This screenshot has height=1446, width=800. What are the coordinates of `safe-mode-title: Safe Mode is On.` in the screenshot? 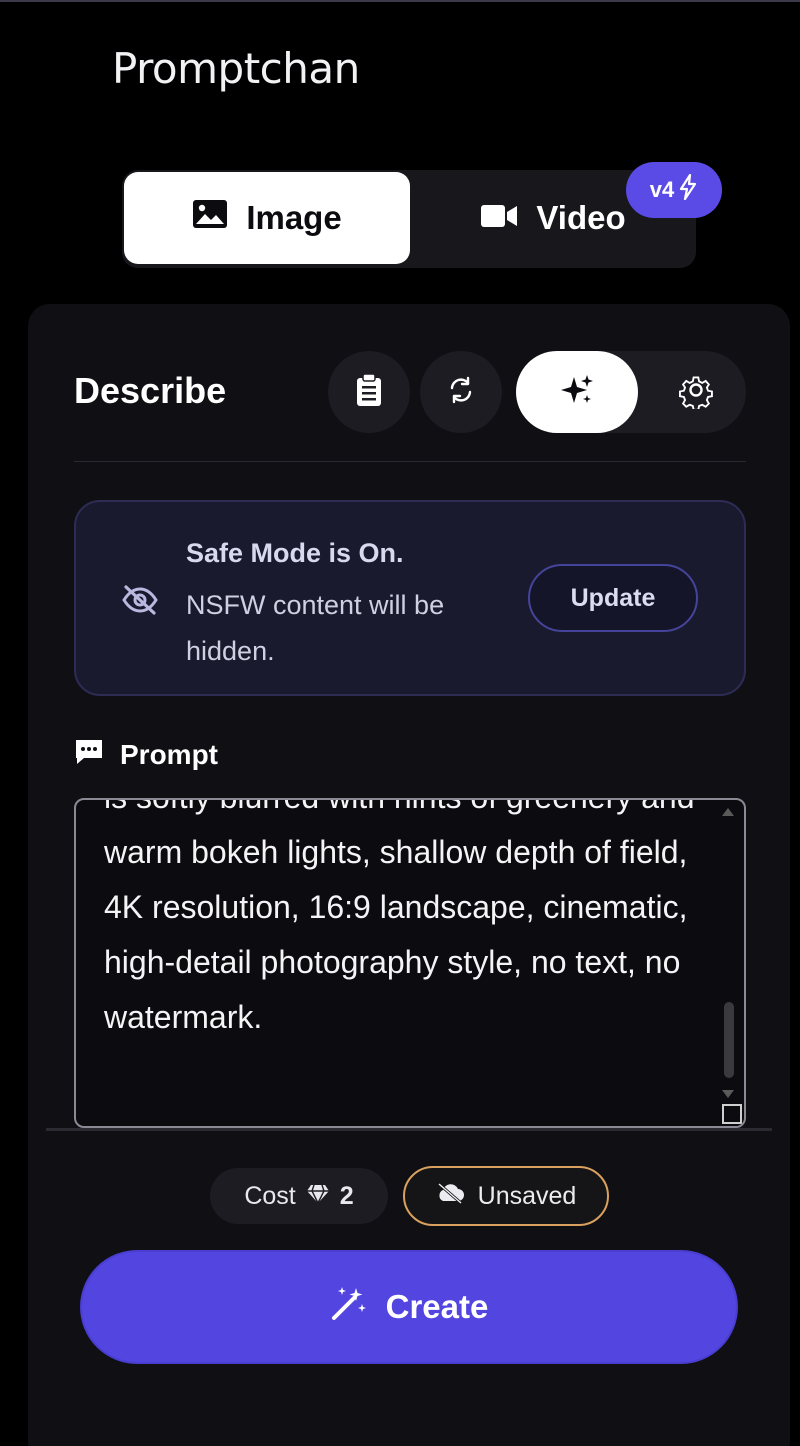 It's located at (295, 553).